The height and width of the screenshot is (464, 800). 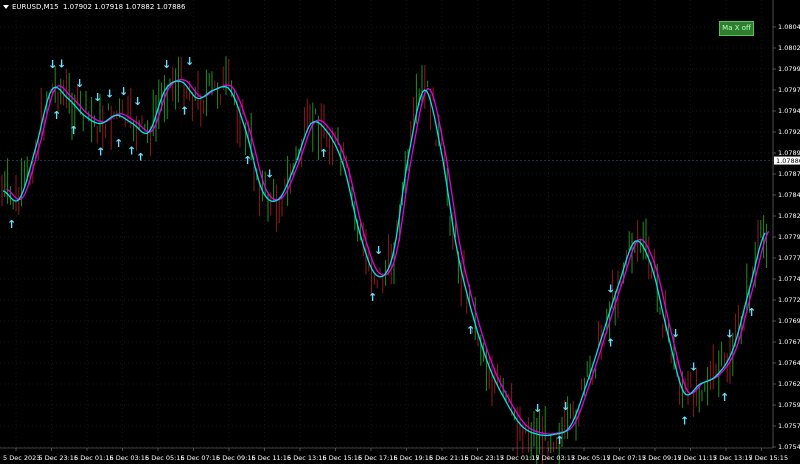 I want to click on price-tick-label: 1.07595, so click(x=789, y=405).